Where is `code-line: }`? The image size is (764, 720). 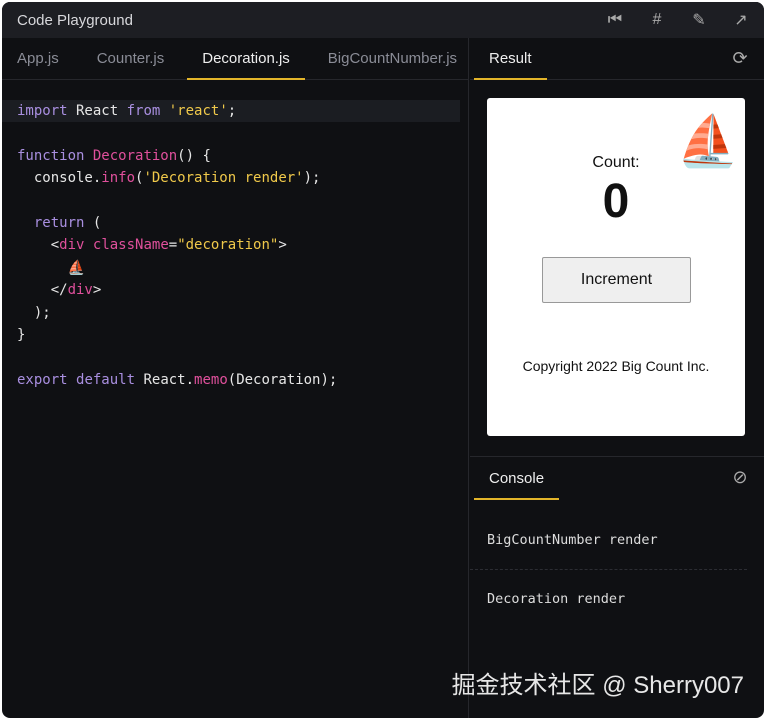 code-line: } is located at coordinates (235, 335).